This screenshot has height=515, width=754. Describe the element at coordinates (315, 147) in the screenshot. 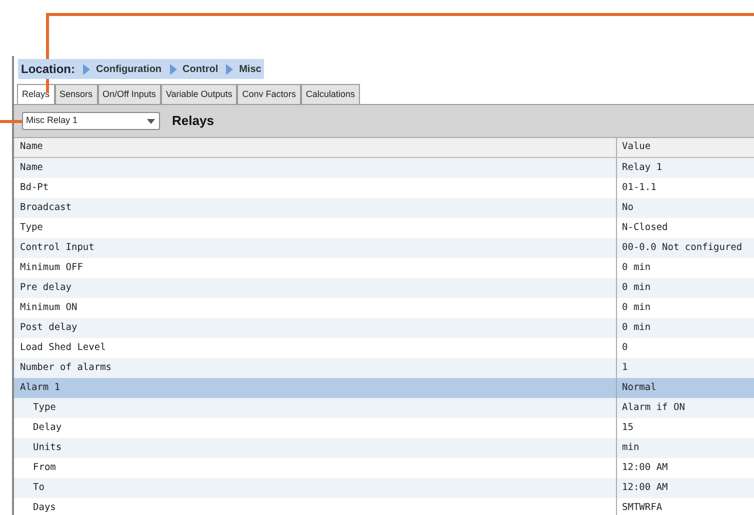

I see `column-header: Name` at that location.